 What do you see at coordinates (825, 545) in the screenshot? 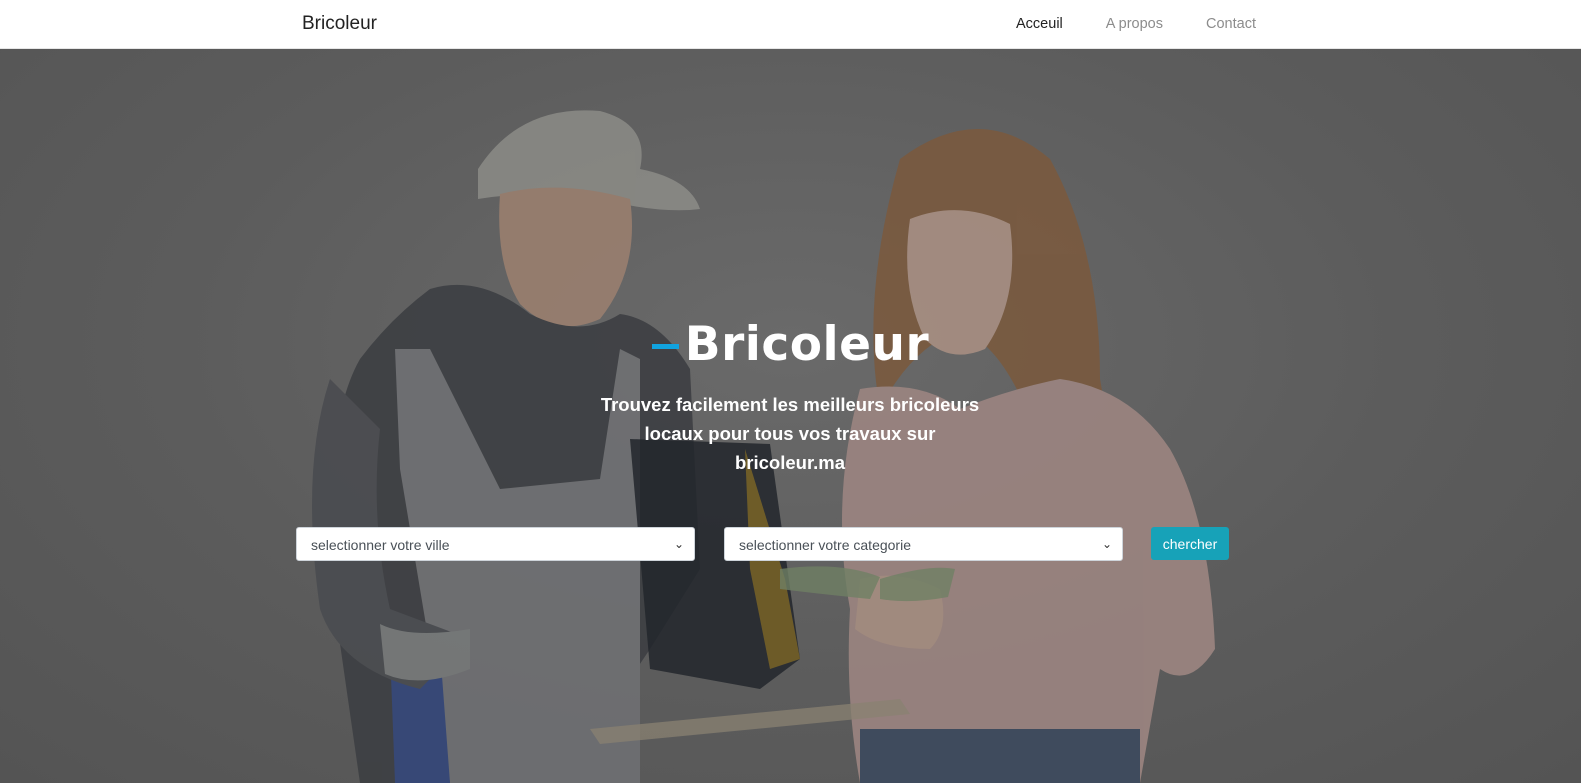
I see `categorie-select-value: selectionner votre categorie` at bounding box center [825, 545].